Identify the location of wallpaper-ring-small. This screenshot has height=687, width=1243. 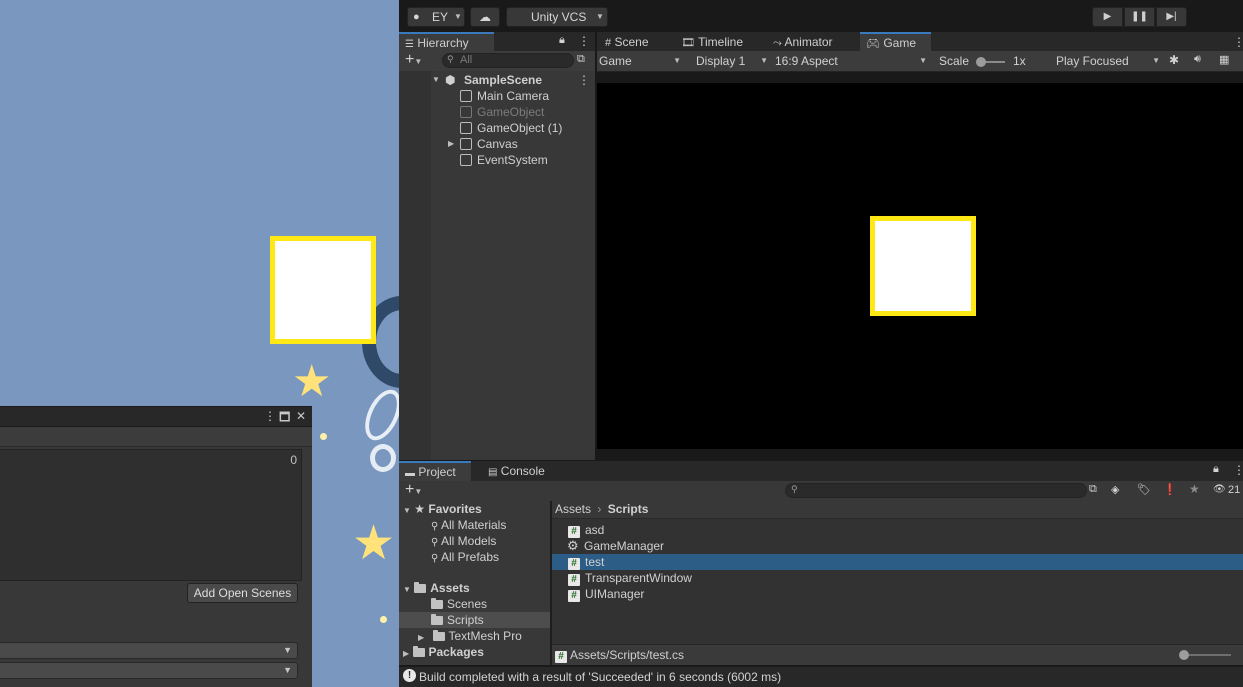
(383, 458).